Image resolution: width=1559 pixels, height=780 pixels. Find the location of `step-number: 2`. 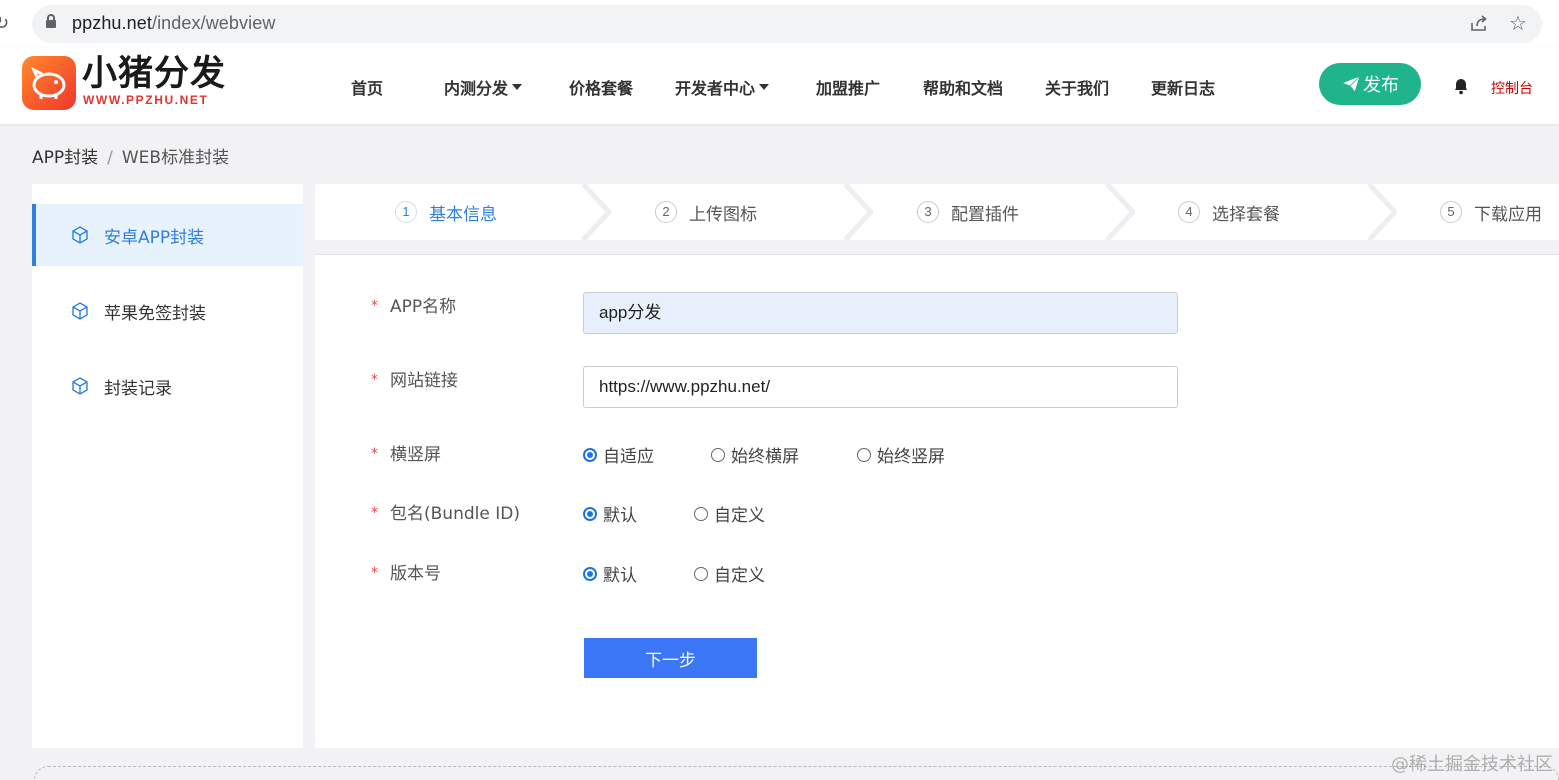

step-number: 2 is located at coordinates (666, 212).